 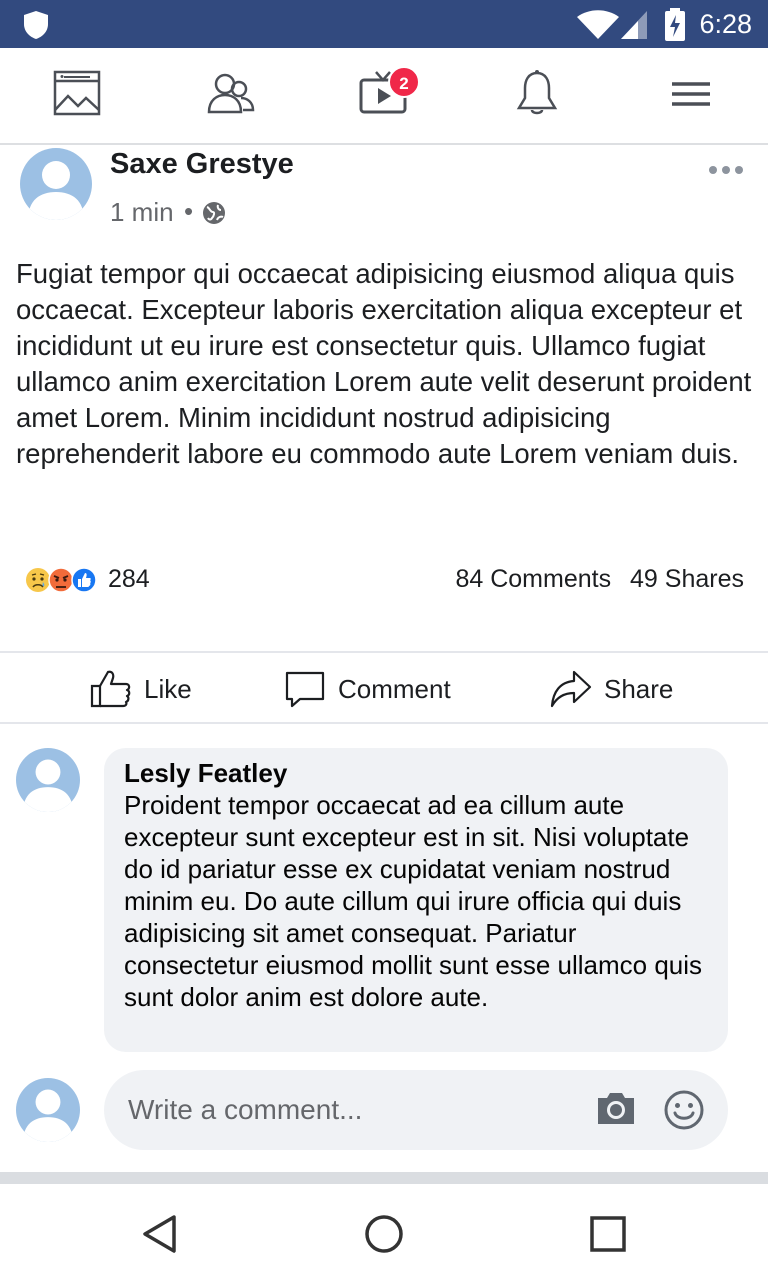 I want to click on like-button: Like, so click(x=141, y=689).